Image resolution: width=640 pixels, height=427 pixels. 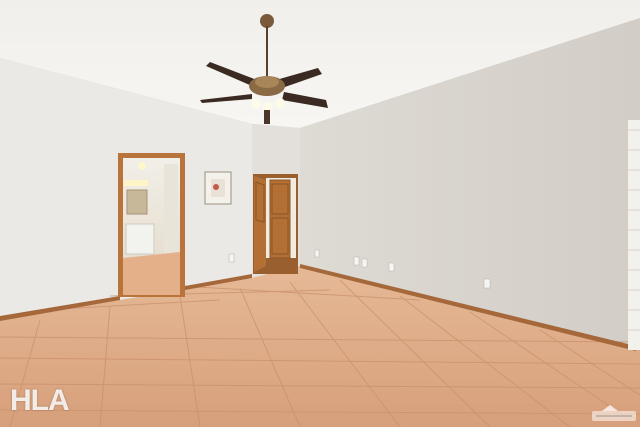 I want to click on left-doorway, so click(x=151, y=225).